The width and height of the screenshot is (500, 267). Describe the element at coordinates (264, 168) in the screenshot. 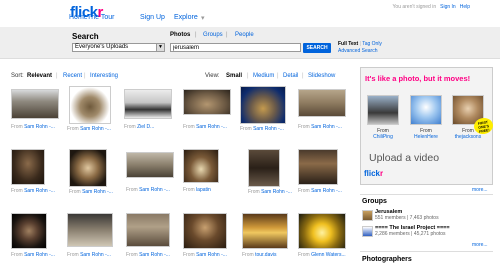

I see `dark-hall-thumb` at that location.